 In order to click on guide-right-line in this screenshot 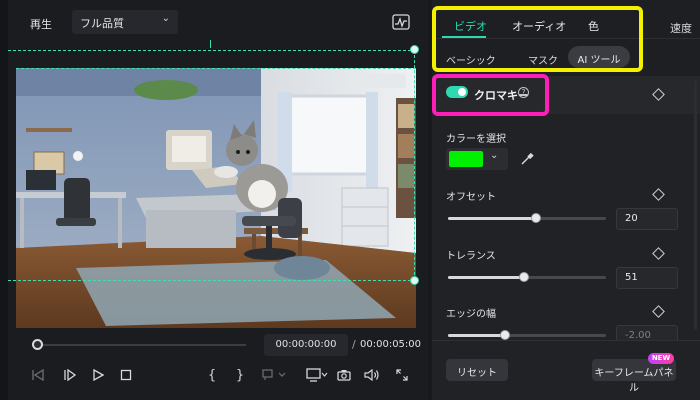, I will do `click(414, 165)`.